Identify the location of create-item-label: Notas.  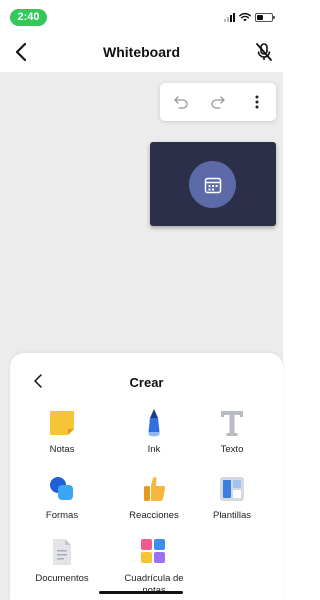
(62, 449).